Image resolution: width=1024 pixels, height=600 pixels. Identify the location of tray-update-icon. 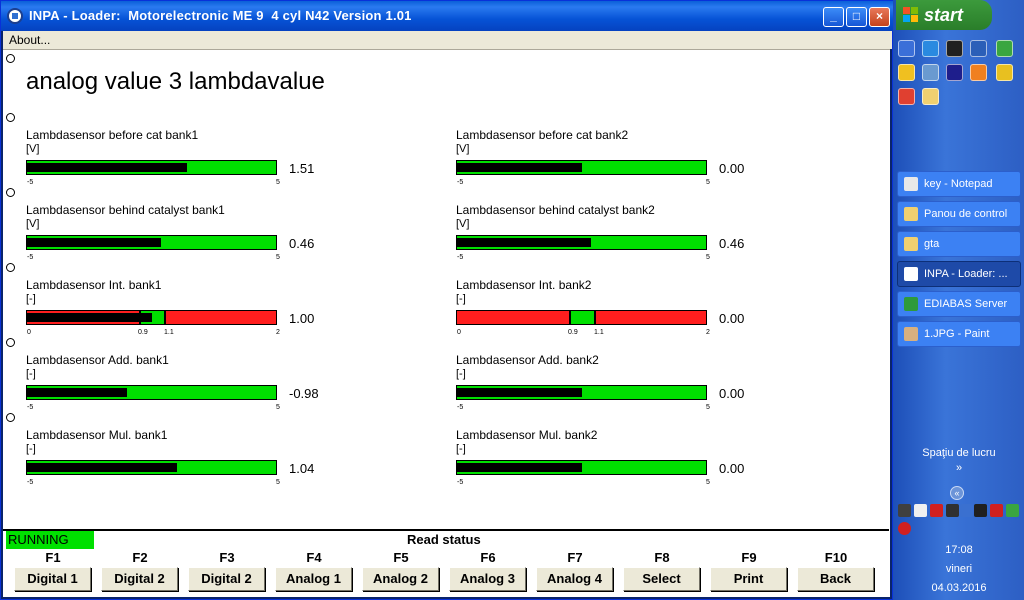
(966, 510).